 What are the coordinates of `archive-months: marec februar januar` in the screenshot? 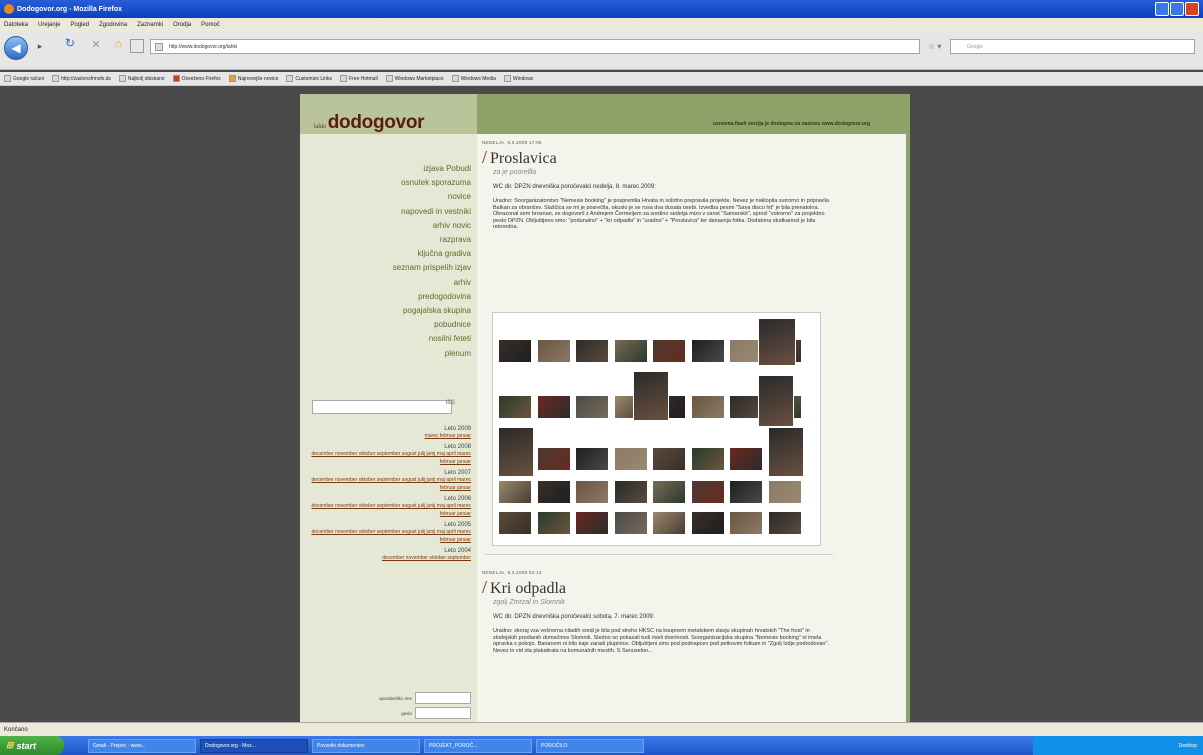 It's located at (388, 436).